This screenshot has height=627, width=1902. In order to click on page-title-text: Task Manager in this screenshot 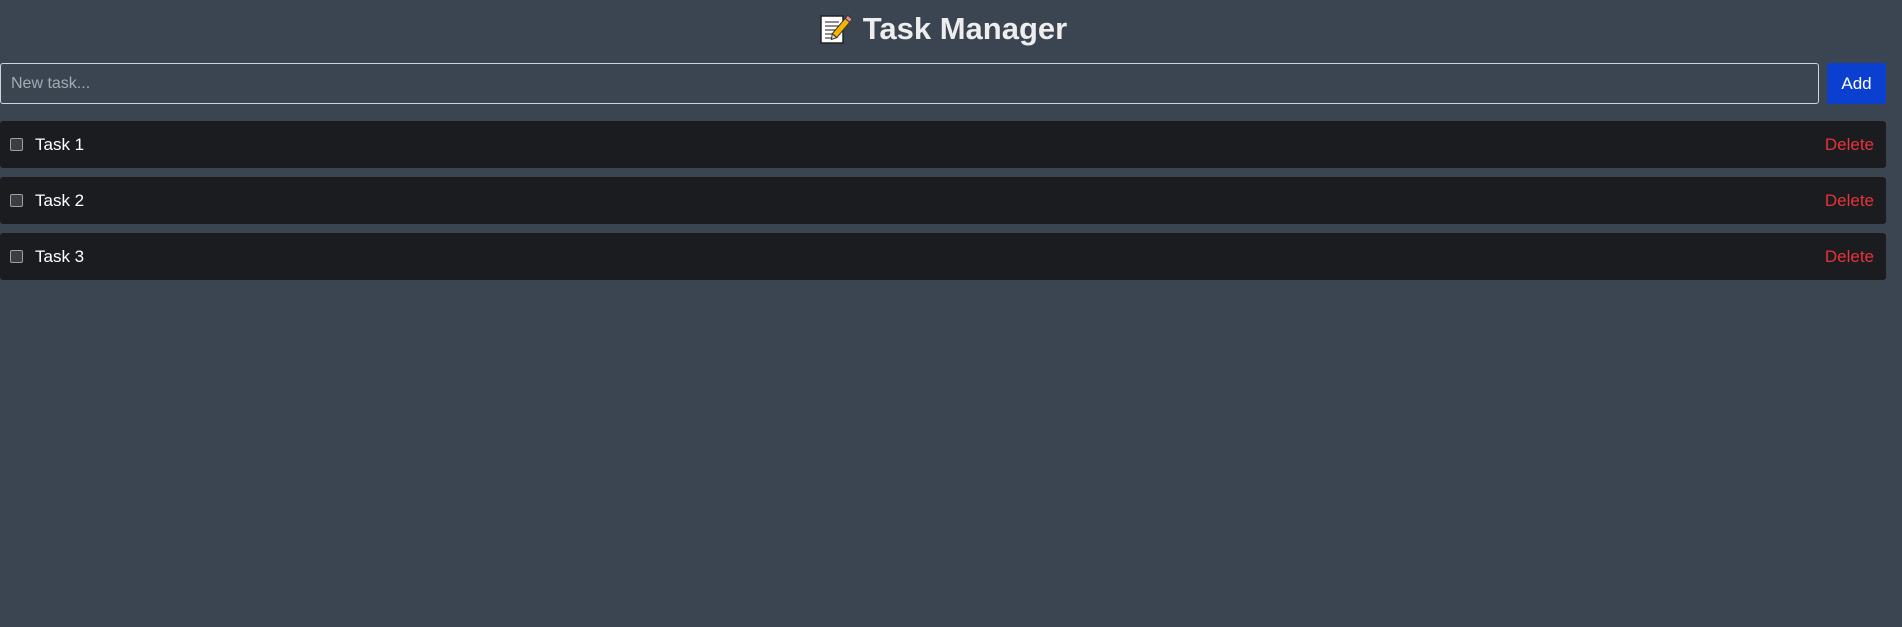, I will do `click(965, 28)`.